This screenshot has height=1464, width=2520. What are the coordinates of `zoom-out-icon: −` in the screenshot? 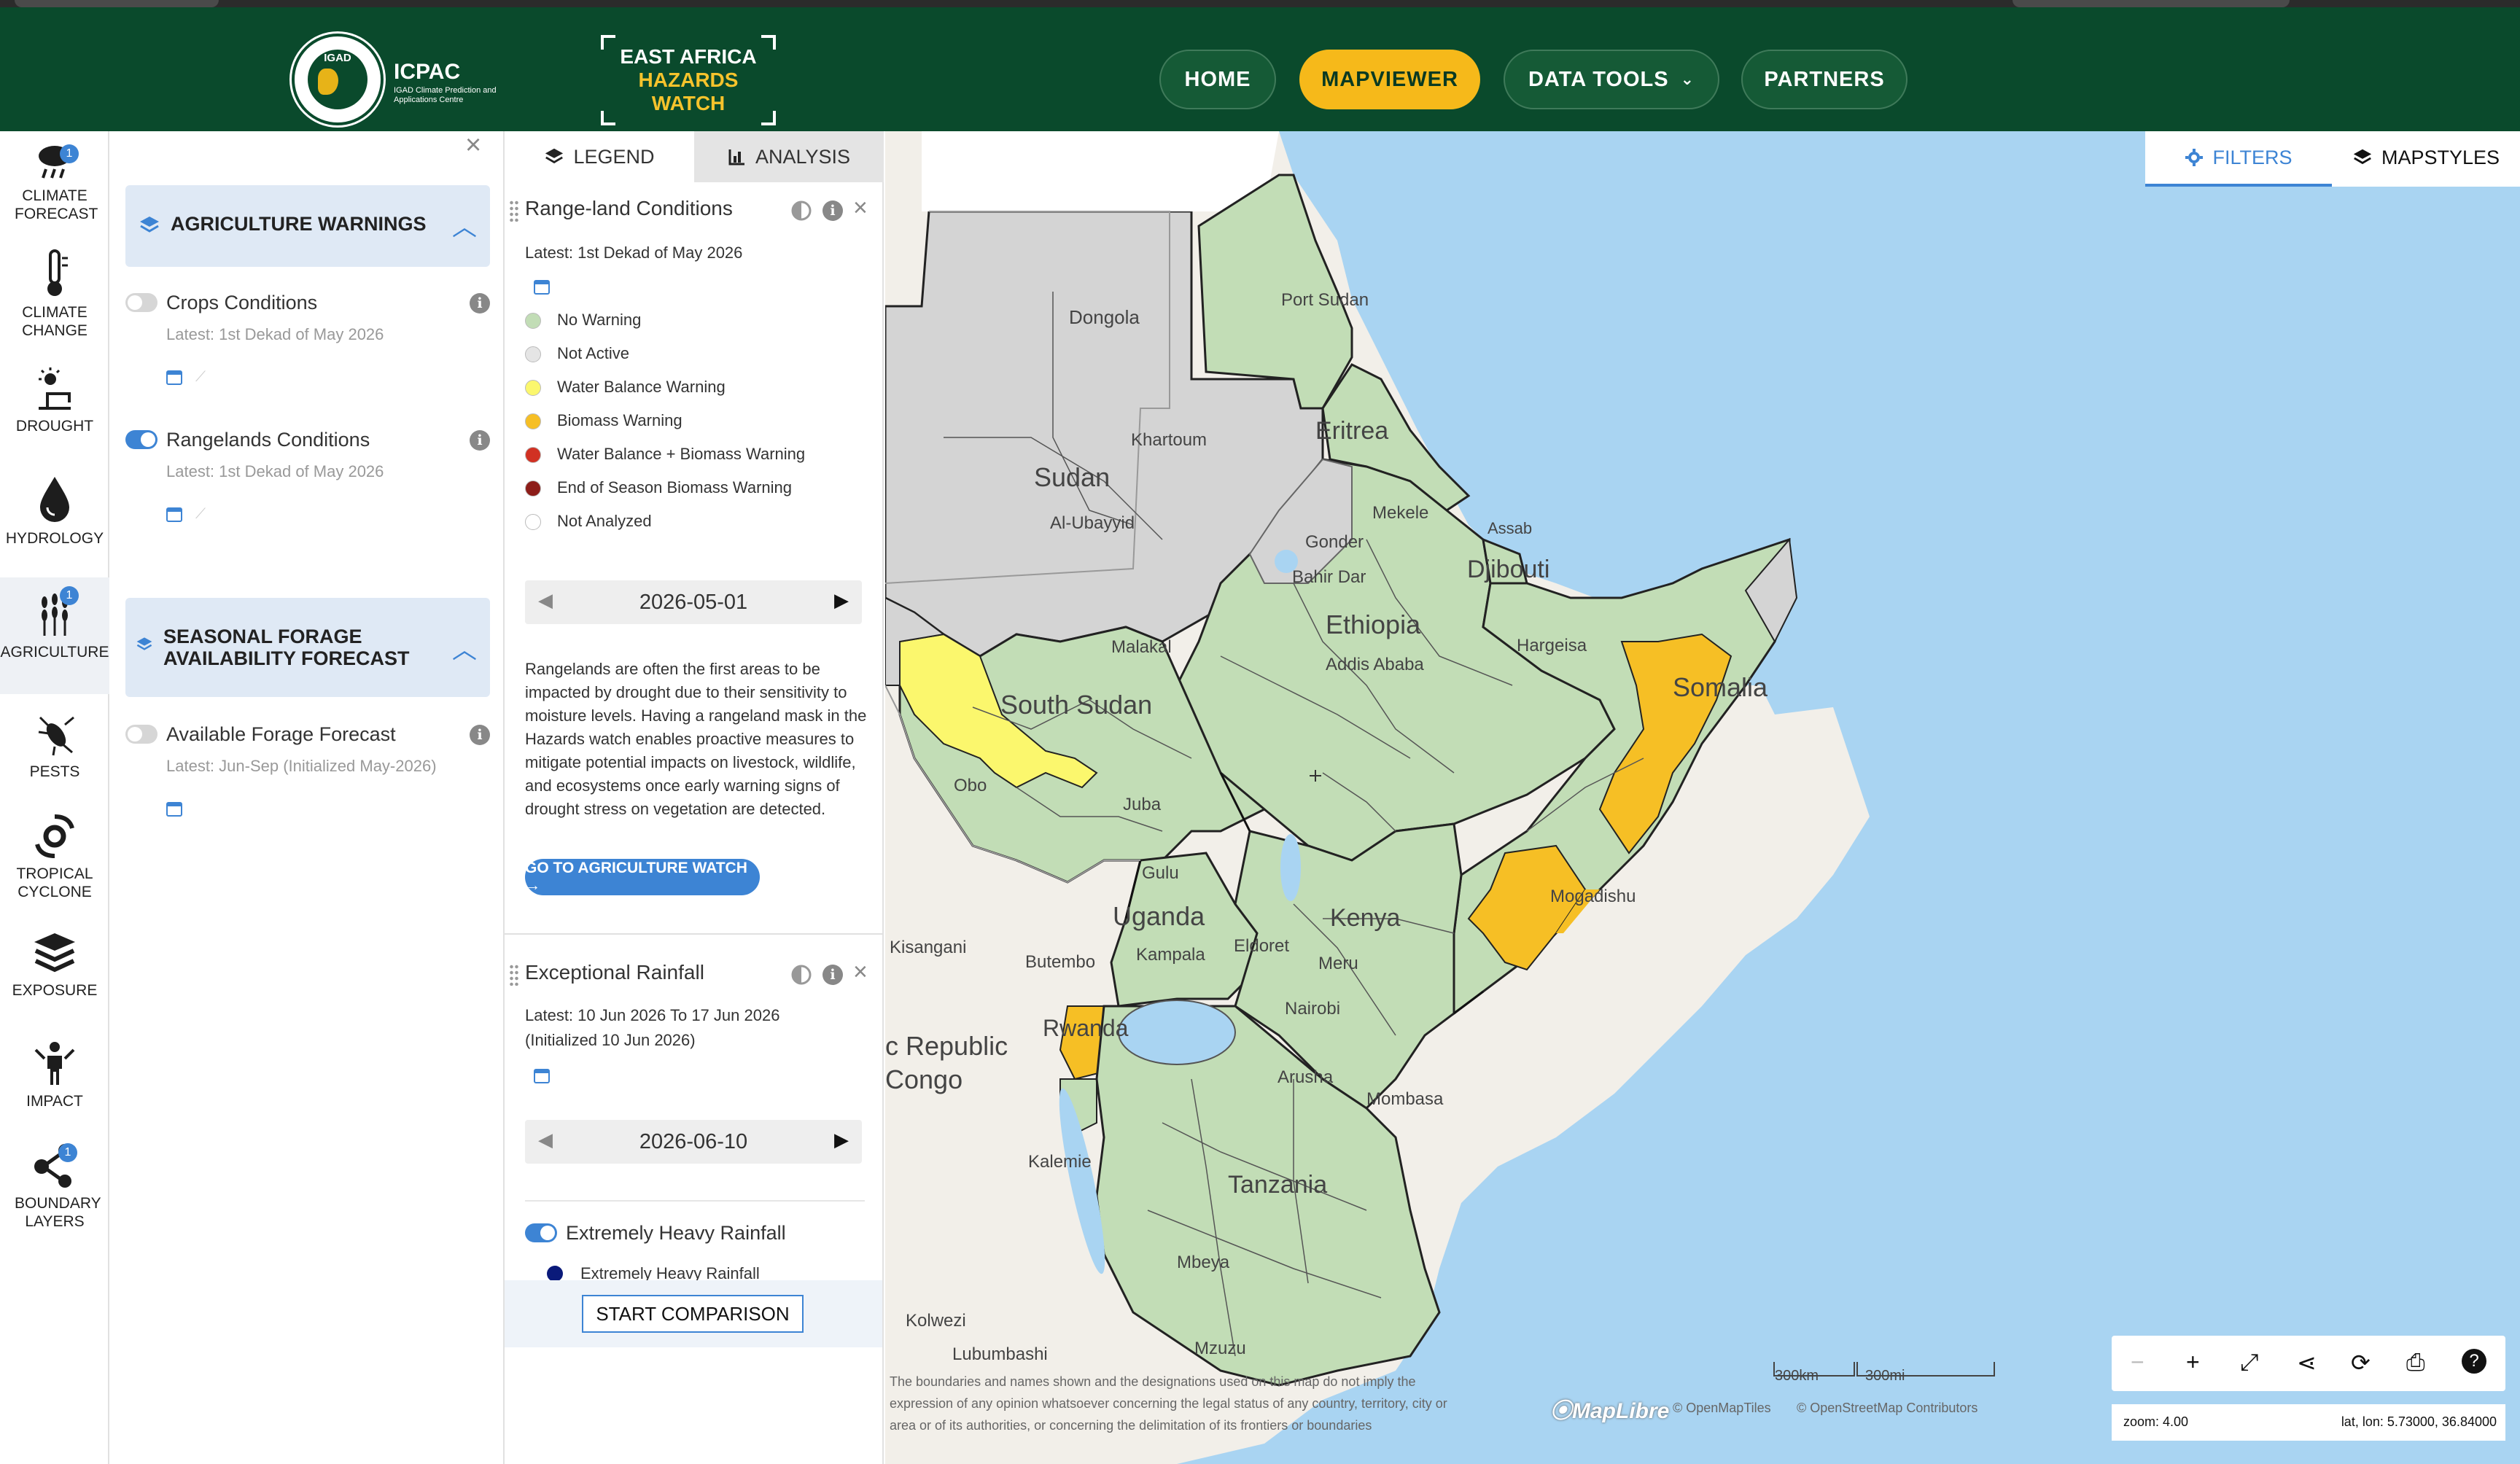 It's located at (2137, 1362).